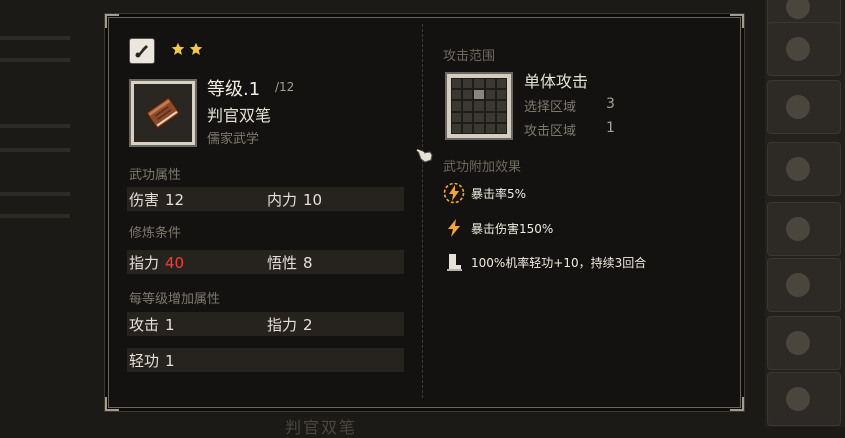 Image resolution: width=845 pixels, height=438 pixels. Describe the element at coordinates (454, 228) in the screenshot. I see `crit-damage-icon` at that location.